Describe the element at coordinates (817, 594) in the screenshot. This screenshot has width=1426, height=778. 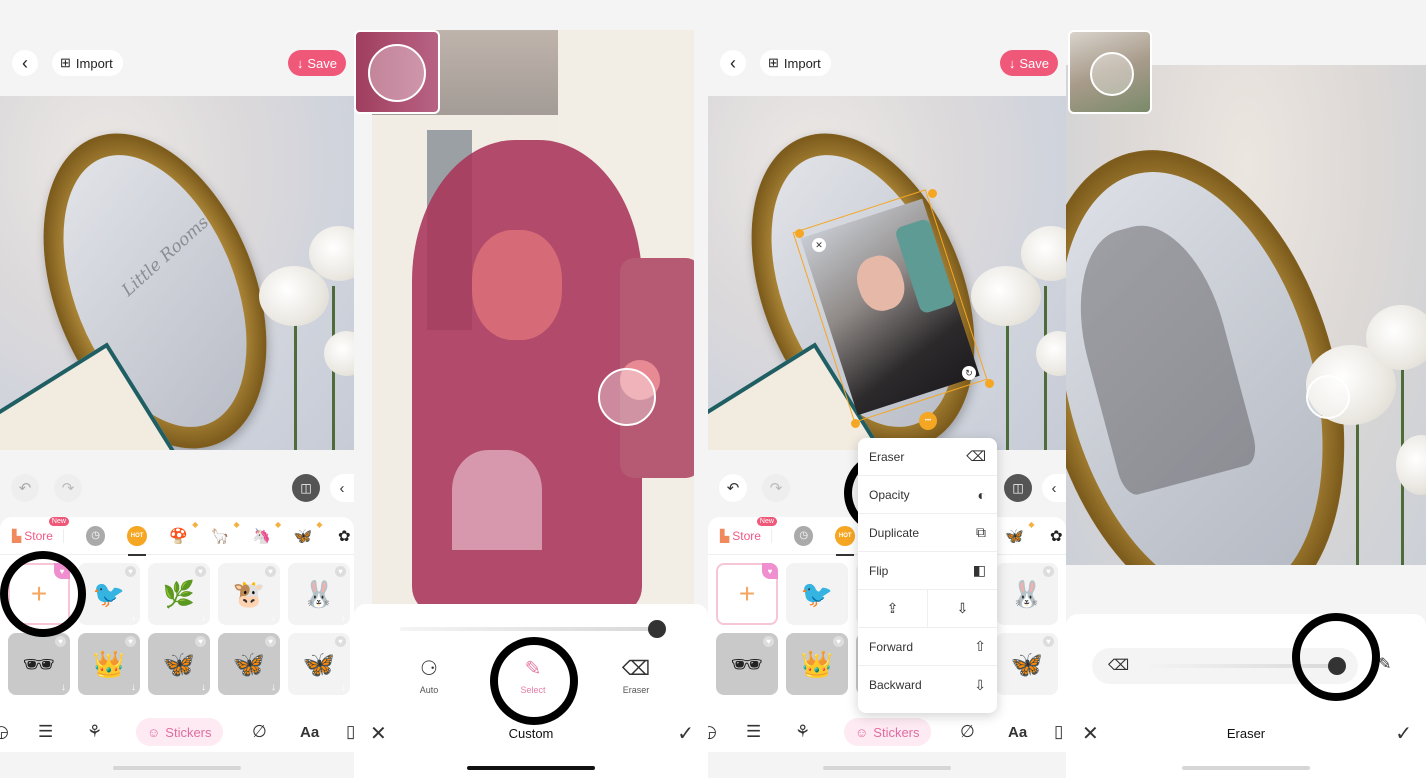
I see `sticker-hummingbird: 🐦` at that location.